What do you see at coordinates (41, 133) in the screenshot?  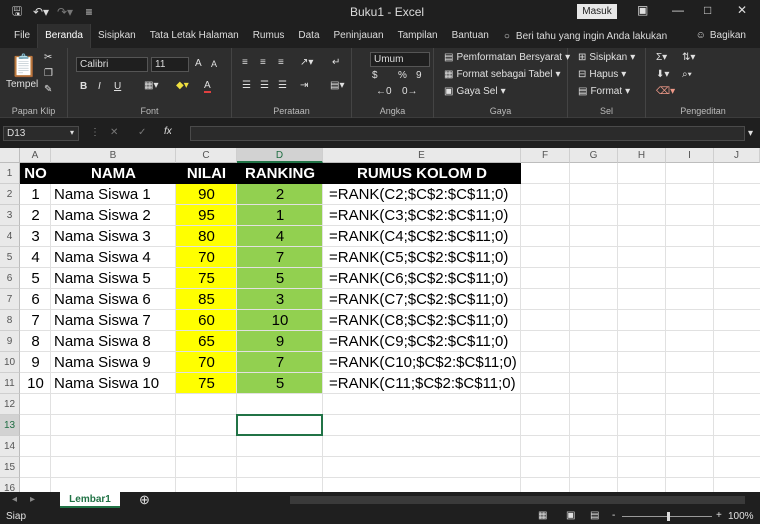 I see `name-box: D13` at bounding box center [41, 133].